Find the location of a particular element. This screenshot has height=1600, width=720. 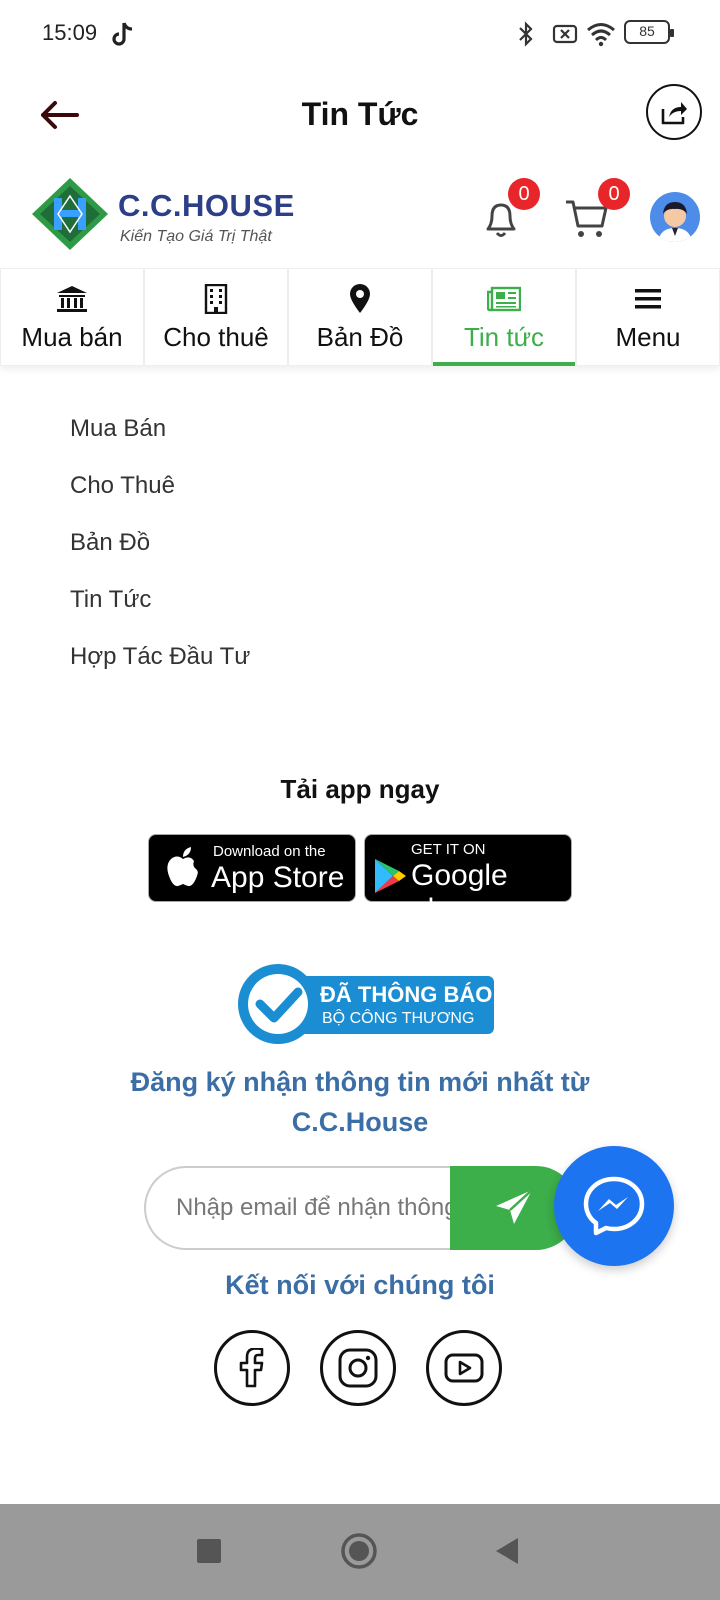

bank-icon is located at coordinates (72, 298).